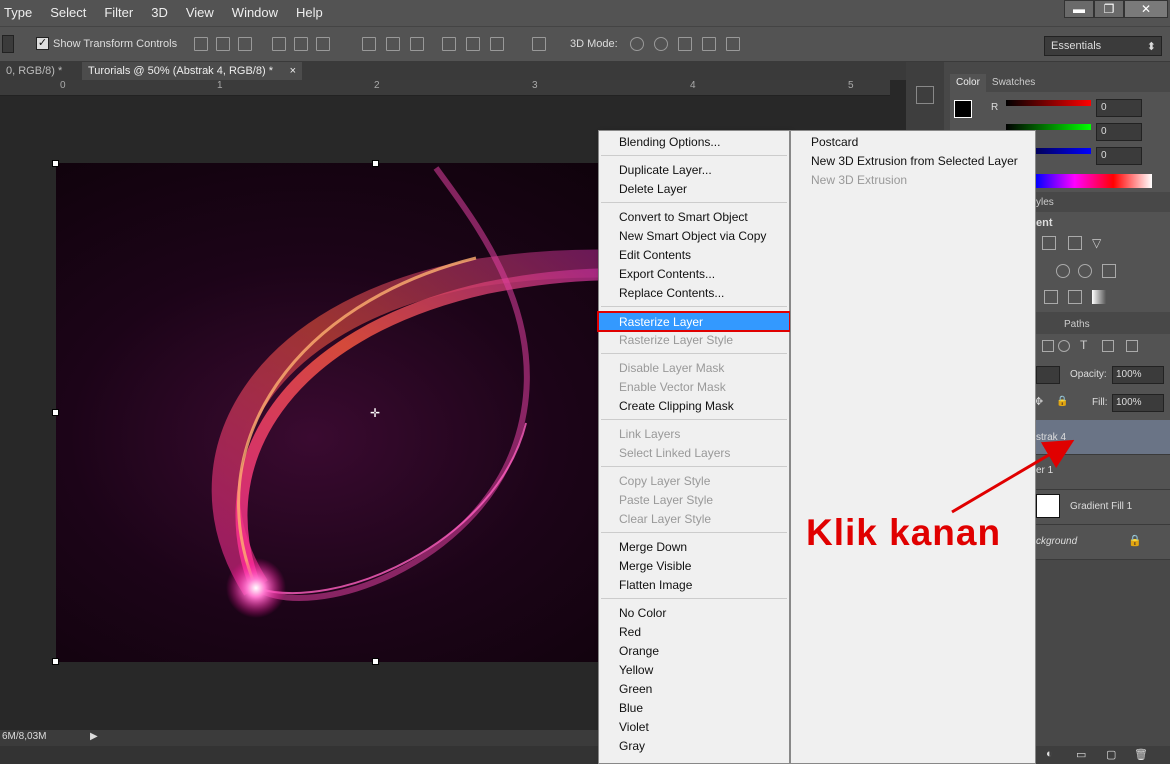 Image resolution: width=1170 pixels, height=764 pixels. I want to click on menu-color-red: Red, so click(630, 632).